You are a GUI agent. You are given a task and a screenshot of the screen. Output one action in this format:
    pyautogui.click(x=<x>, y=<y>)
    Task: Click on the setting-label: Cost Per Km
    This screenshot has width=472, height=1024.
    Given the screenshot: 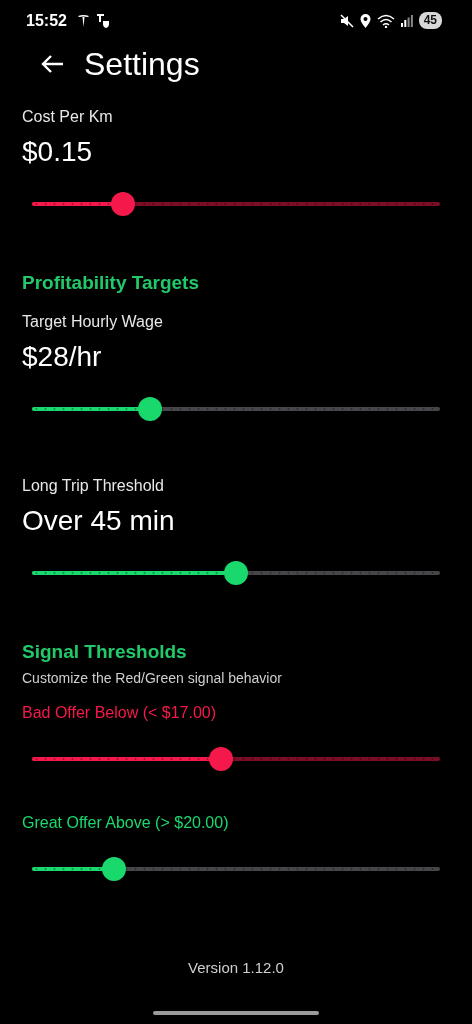 What is the action you would take?
    pyautogui.click(x=68, y=117)
    